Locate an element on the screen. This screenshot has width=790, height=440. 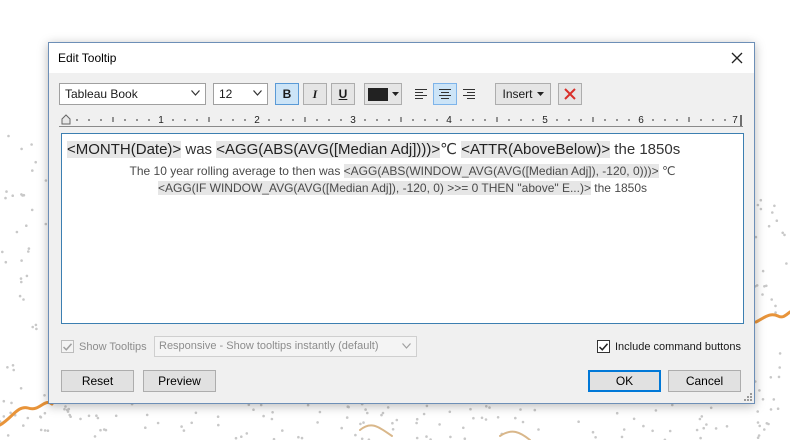
static-text: was is located at coordinates (199, 149).